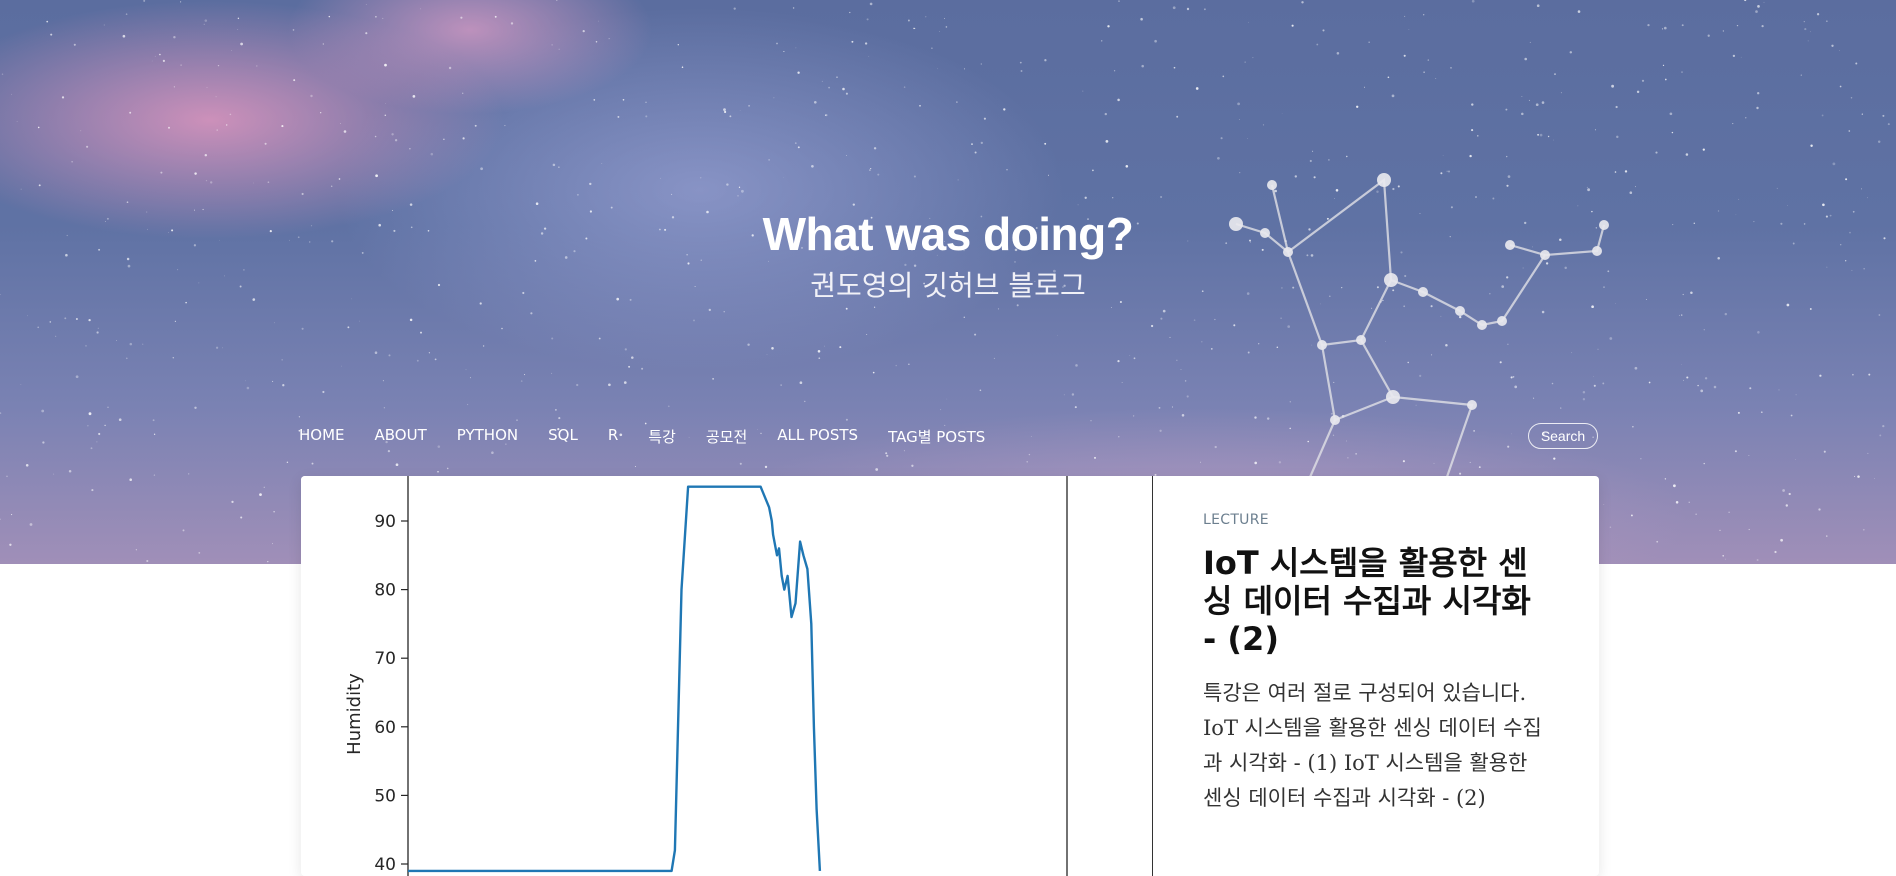 The image size is (1896, 876). I want to click on y-tick-label: 40, so click(385, 865).